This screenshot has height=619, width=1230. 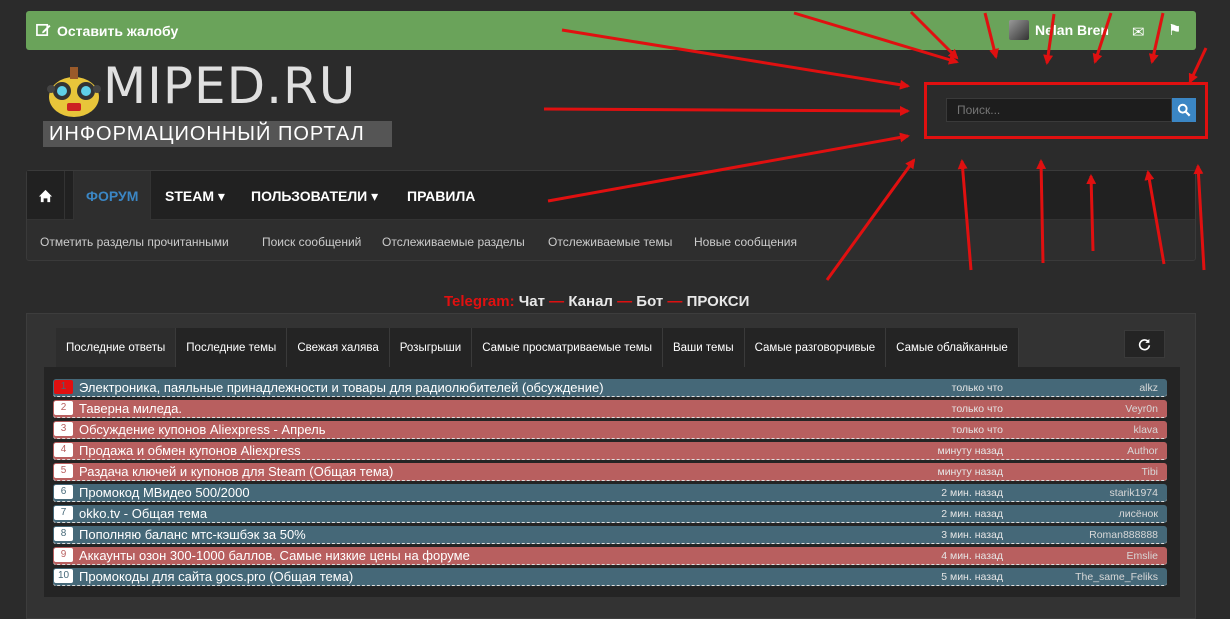 I want to click on thread-title-link: Обсуждение купонов Aliexpress - Апрель, so click(x=202, y=429).